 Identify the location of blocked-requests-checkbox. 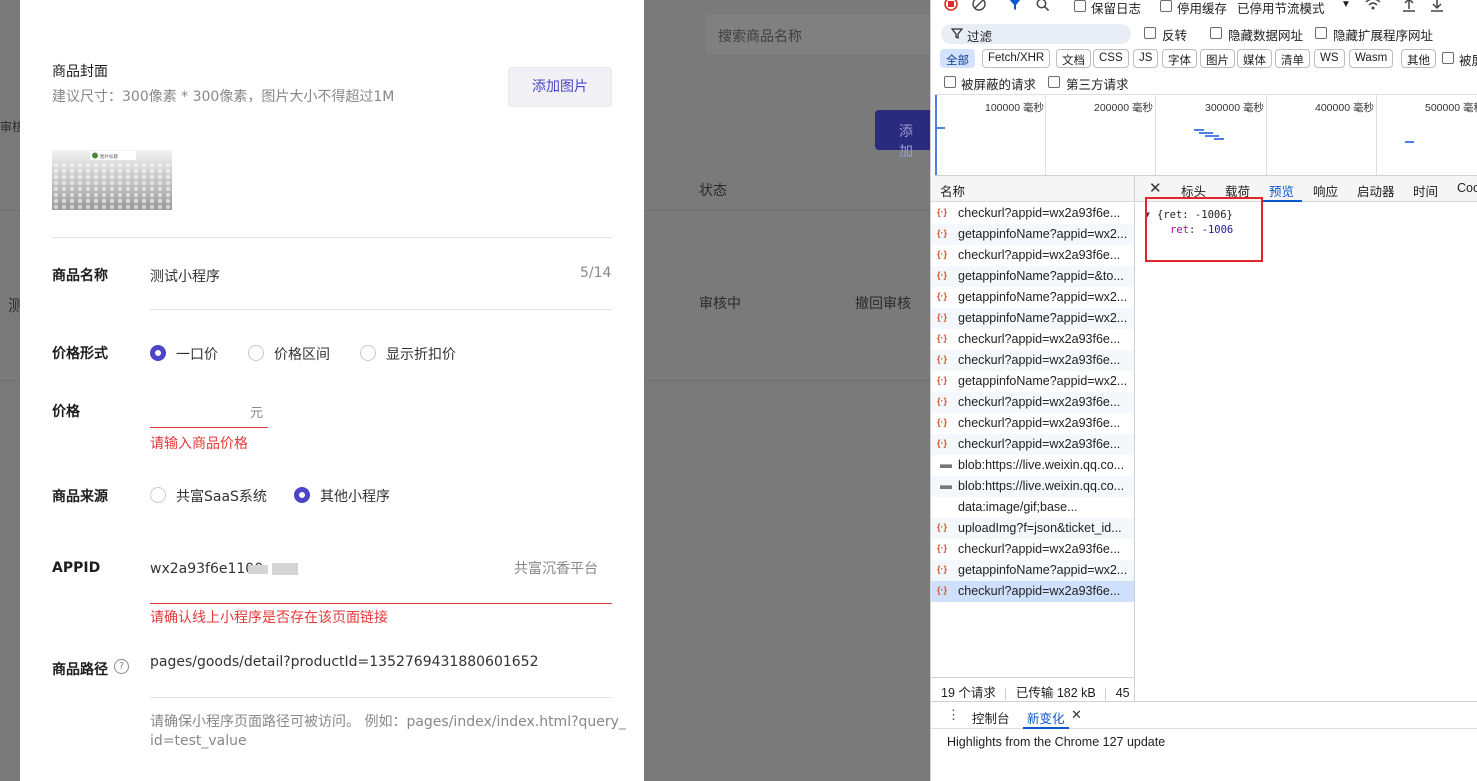
(950, 82).